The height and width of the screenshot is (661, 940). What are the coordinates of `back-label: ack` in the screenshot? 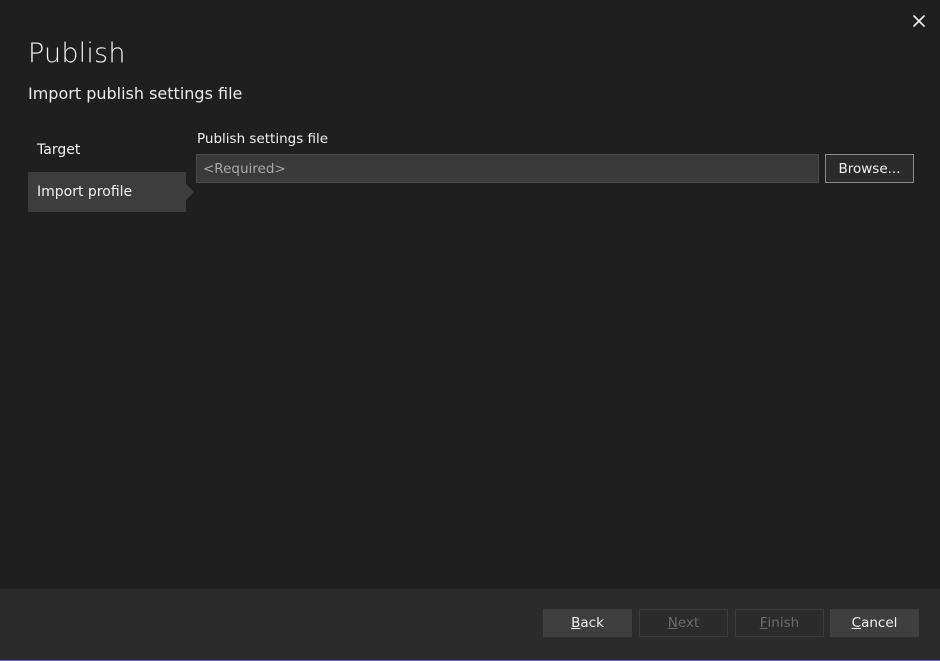 It's located at (592, 623).